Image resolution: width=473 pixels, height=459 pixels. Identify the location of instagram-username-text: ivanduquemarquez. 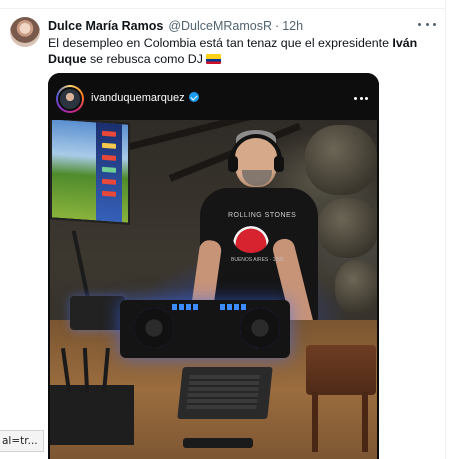
(138, 98).